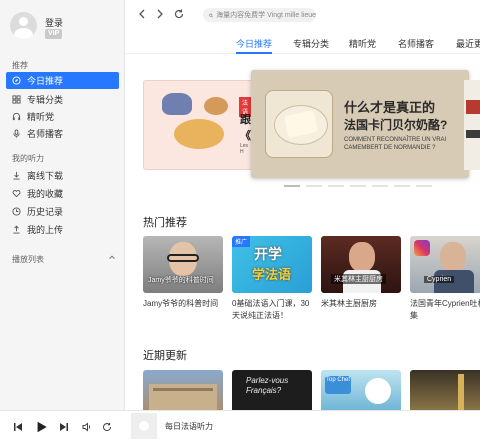 The width and height of the screenshot is (480, 445). Describe the element at coordinates (267, 385) in the screenshot. I see `recent-thumbnail-text: Parlez-vous Français?` at that location.